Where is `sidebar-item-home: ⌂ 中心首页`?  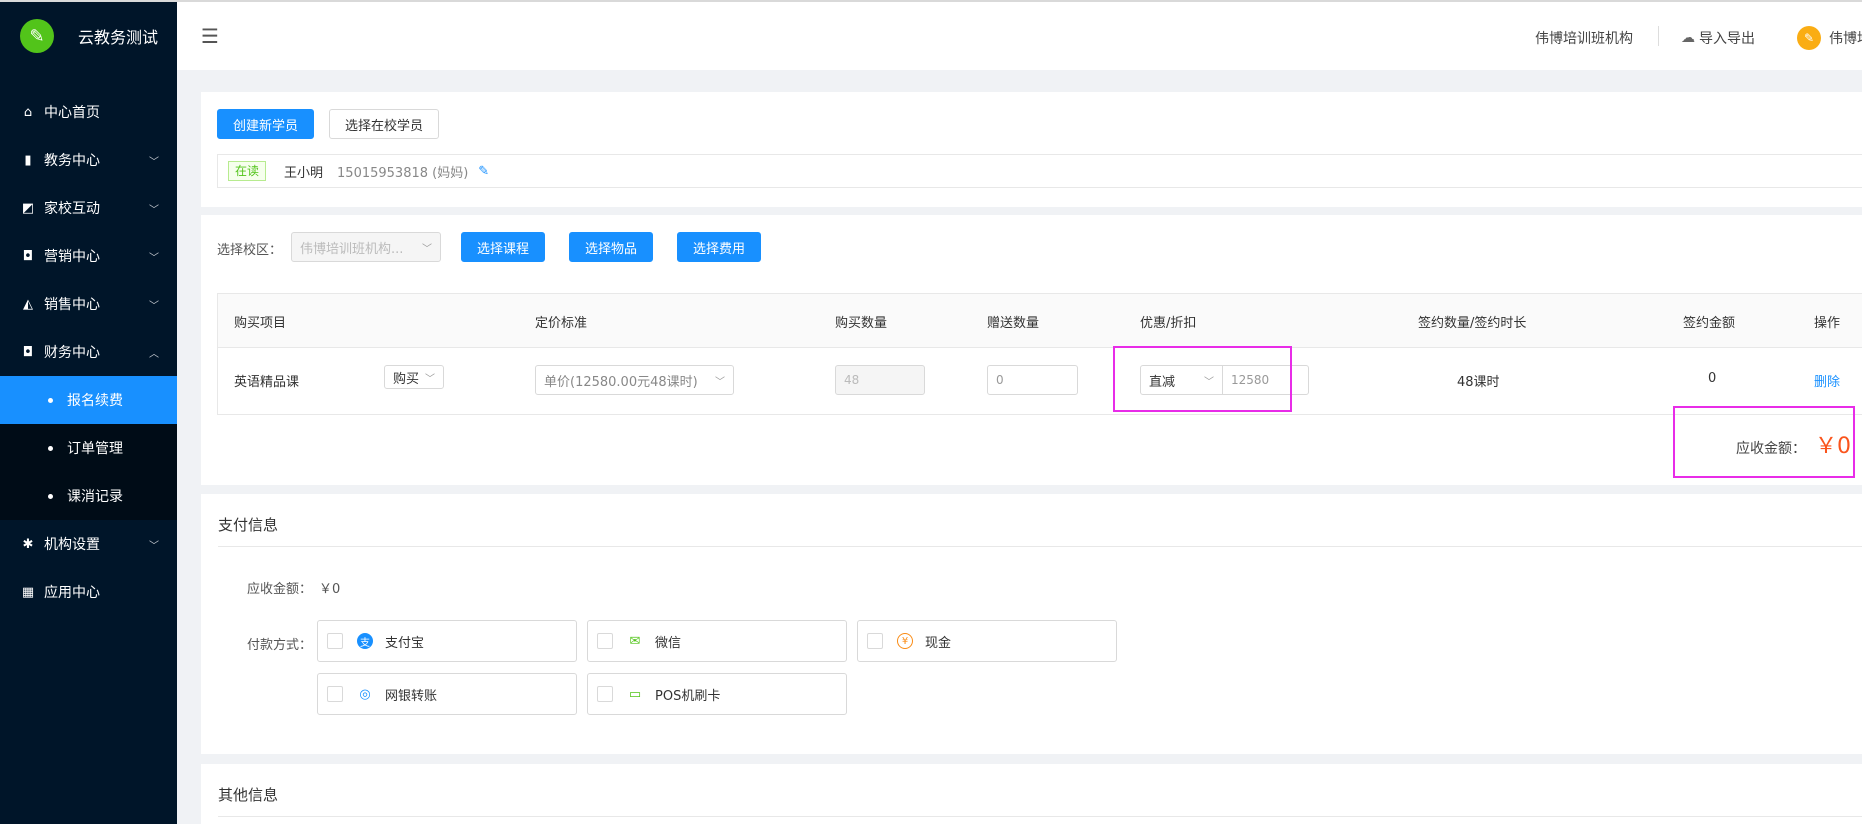 sidebar-item-home: ⌂ 中心首页 is located at coordinates (88, 112).